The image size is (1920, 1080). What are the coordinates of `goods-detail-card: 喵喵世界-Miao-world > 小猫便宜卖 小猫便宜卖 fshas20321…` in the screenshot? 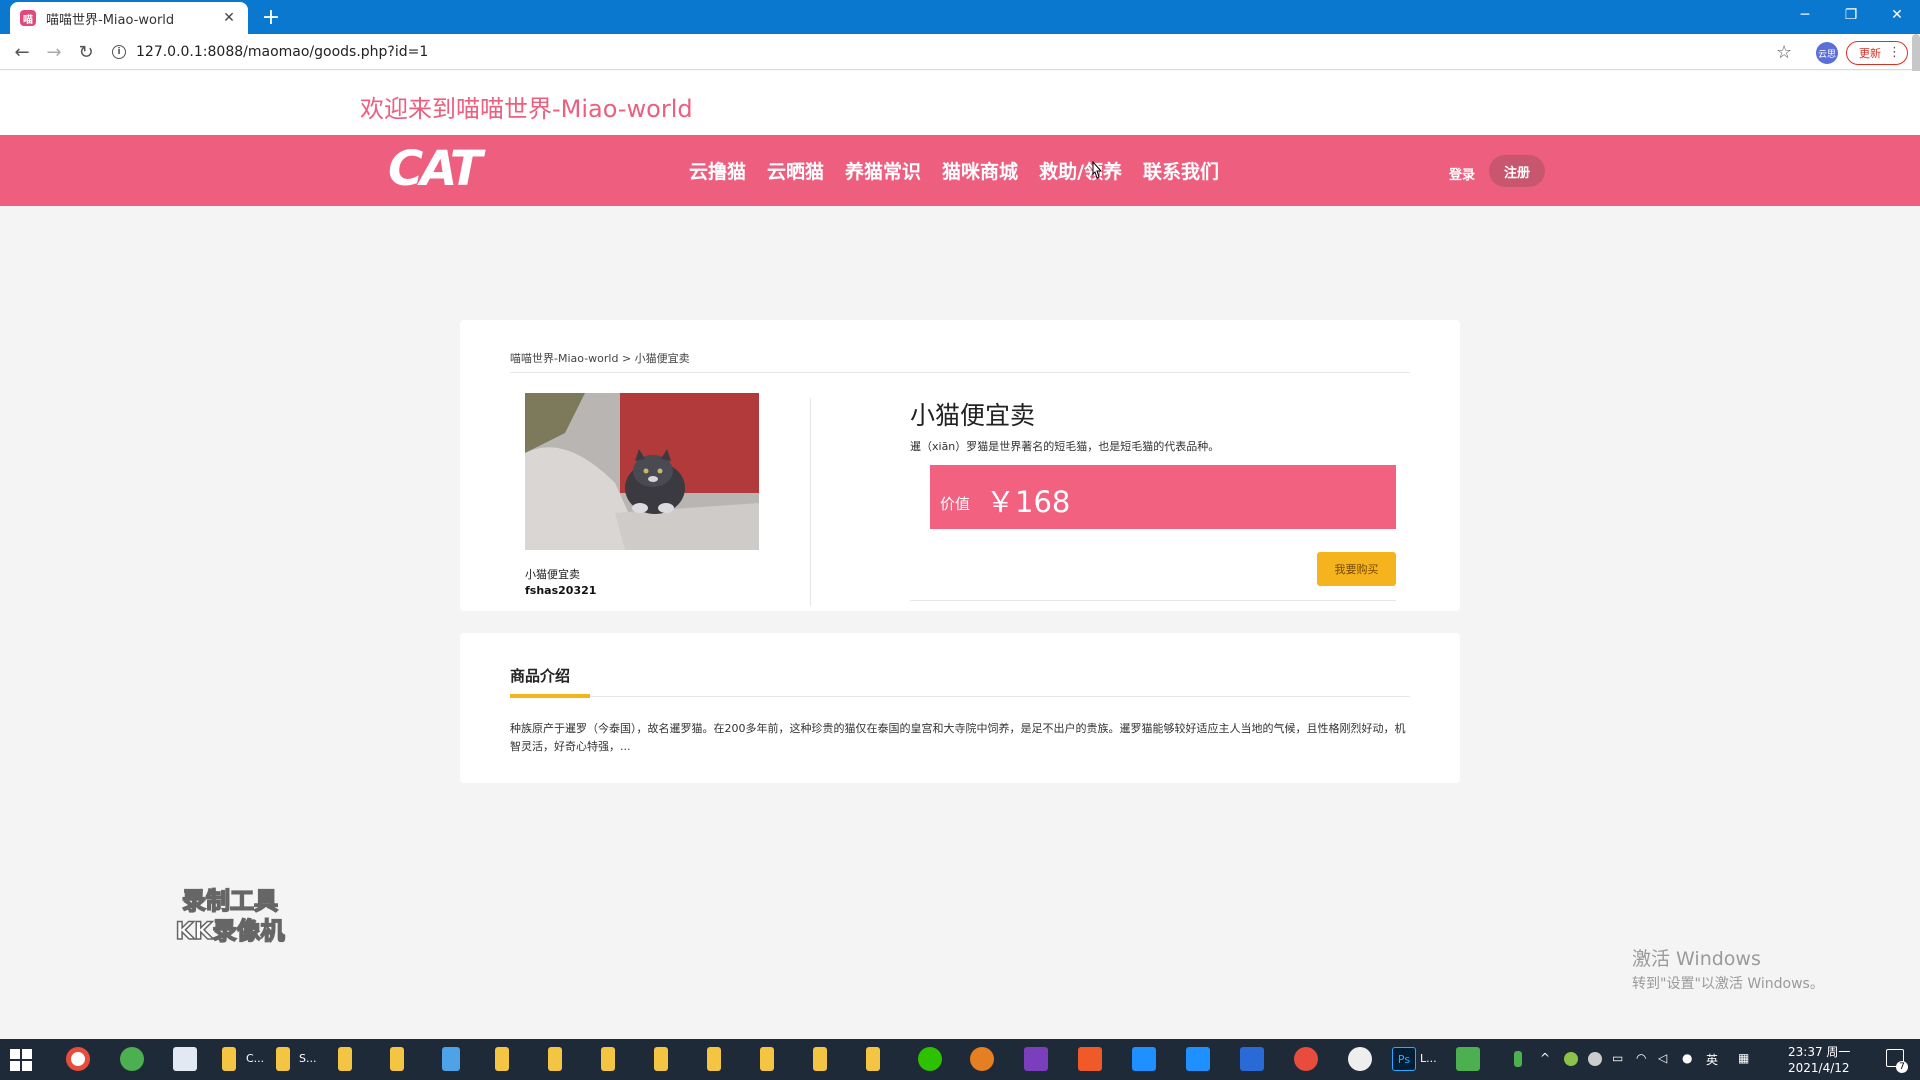 It's located at (960, 465).